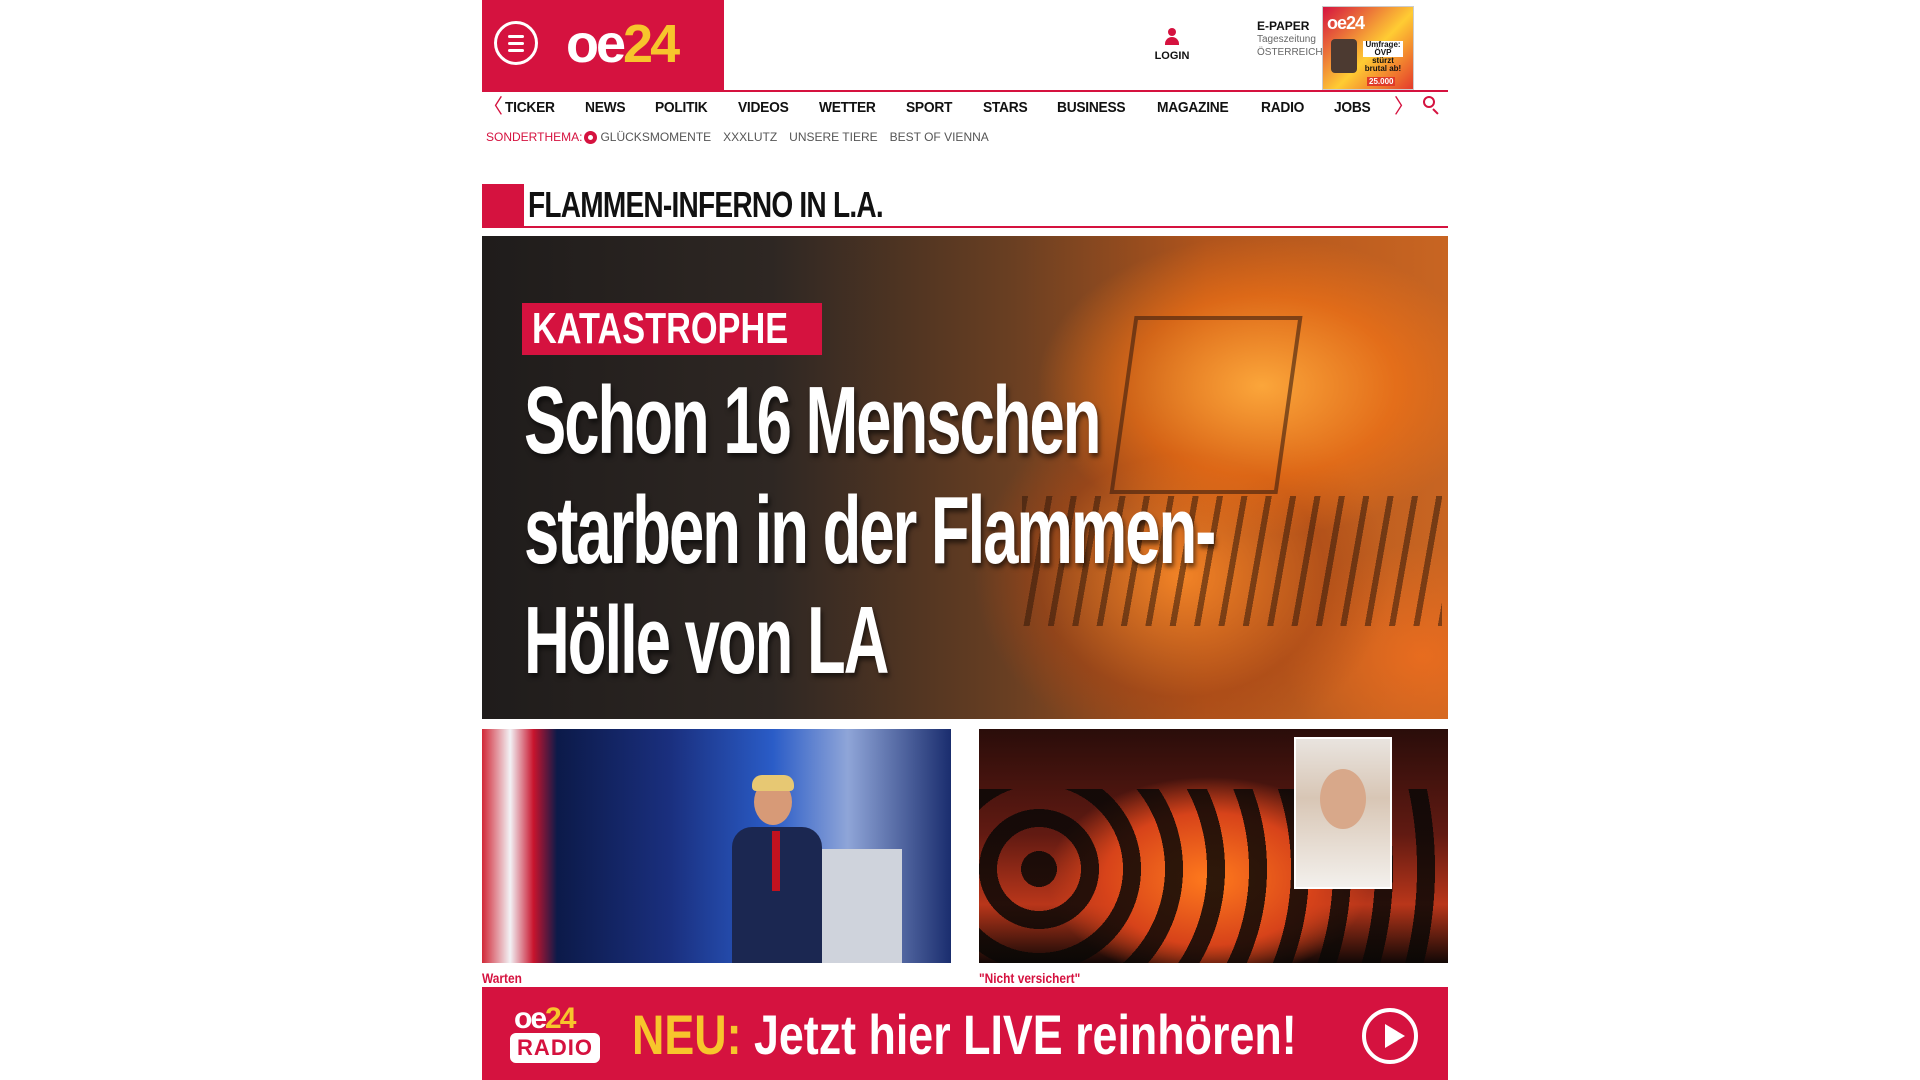 Image resolution: width=1920 pixels, height=1080 pixels. I want to click on nav-item-stars: STARS, so click(1005, 108).